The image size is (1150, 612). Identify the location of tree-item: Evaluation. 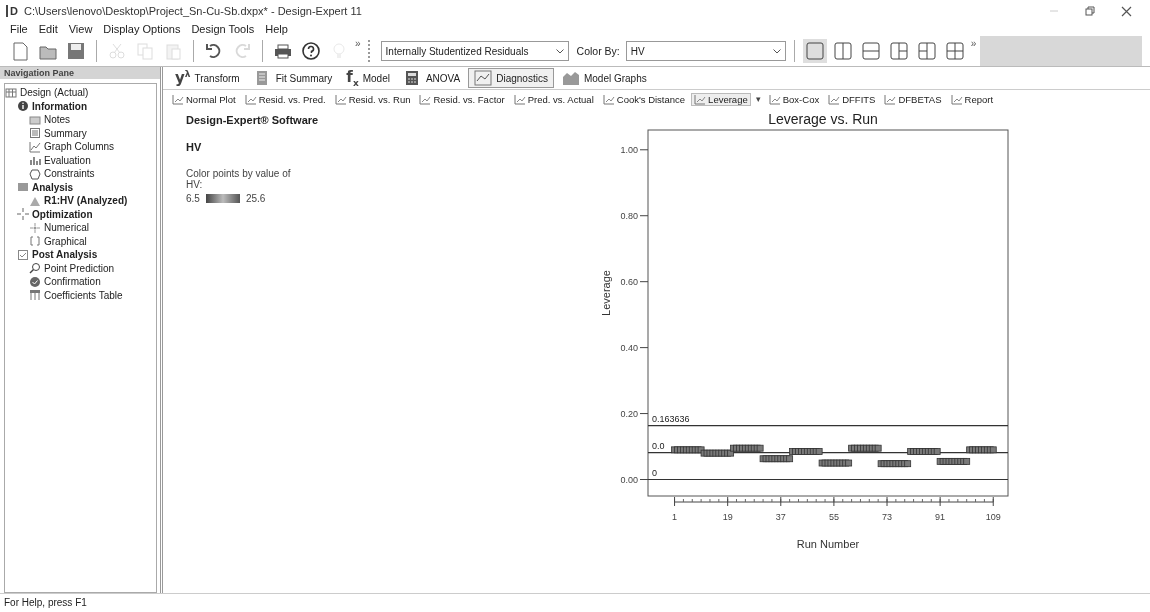
(92, 160).